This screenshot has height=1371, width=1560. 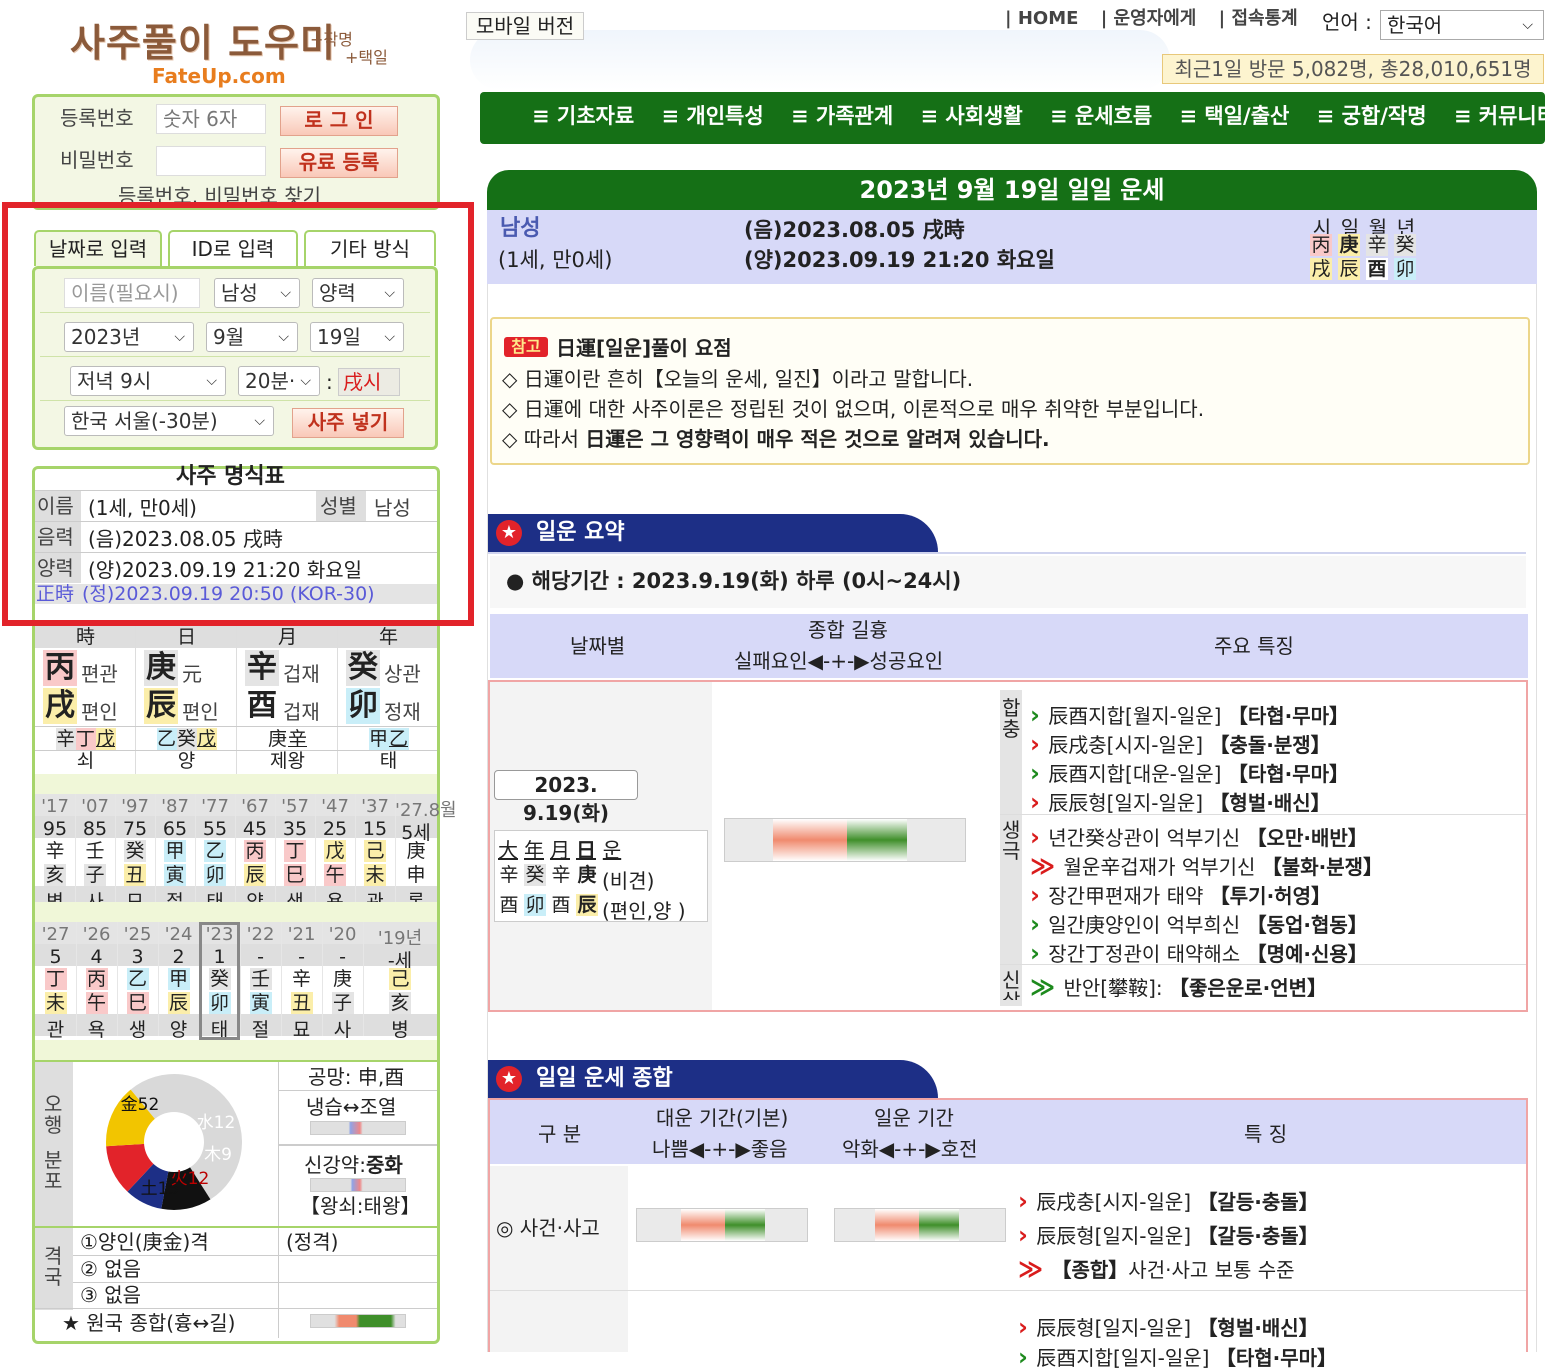 I want to click on summary-period: ● 해당기간 : 2023.9.19(화) 하루 (0시~24시), so click(x=734, y=581).